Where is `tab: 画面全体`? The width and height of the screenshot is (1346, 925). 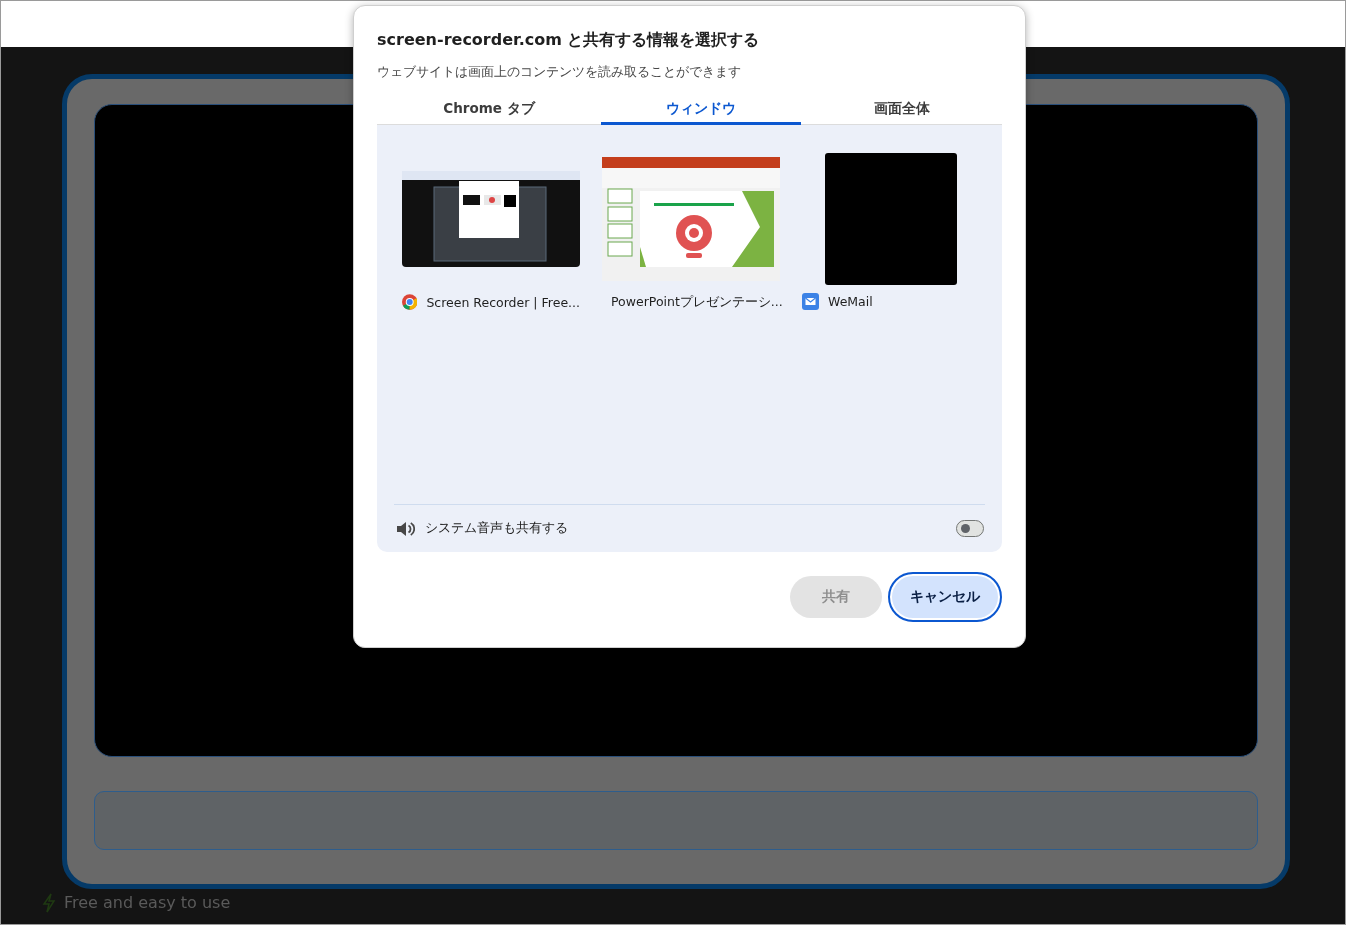 tab: 画面全体 is located at coordinates (902, 110).